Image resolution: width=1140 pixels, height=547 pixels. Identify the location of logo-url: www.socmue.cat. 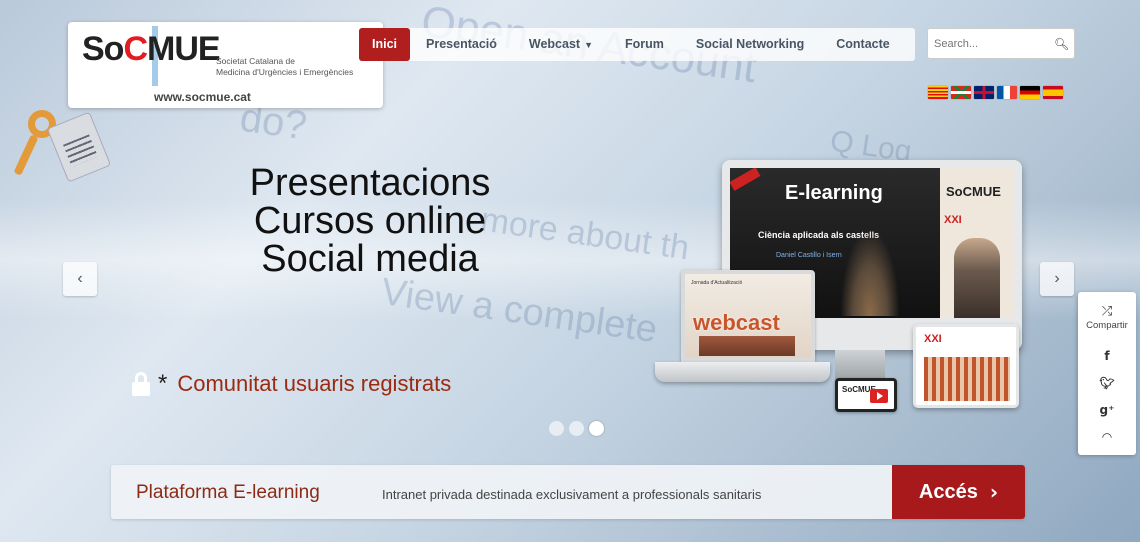
(202, 97).